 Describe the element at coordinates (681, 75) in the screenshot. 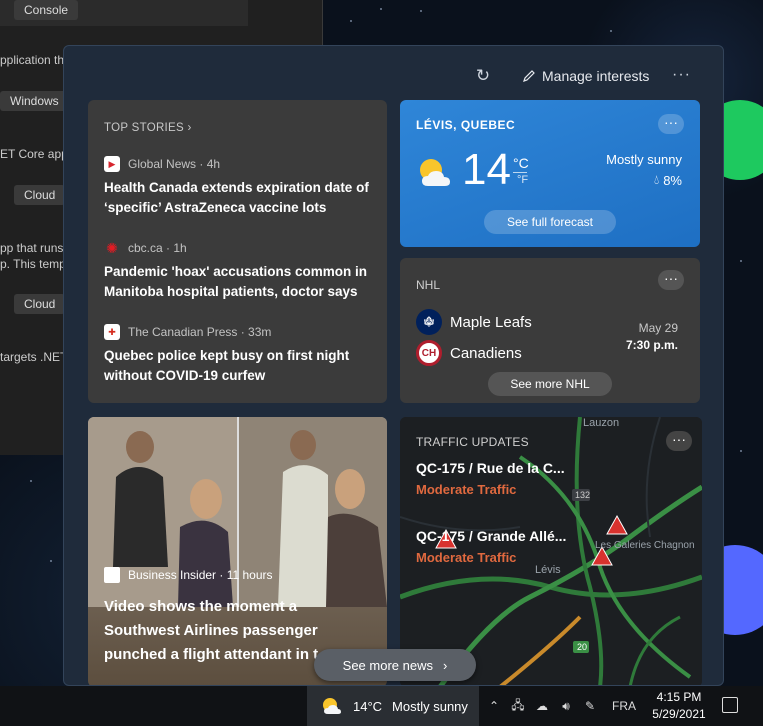

I see `more-options-icon: ···` at that location.